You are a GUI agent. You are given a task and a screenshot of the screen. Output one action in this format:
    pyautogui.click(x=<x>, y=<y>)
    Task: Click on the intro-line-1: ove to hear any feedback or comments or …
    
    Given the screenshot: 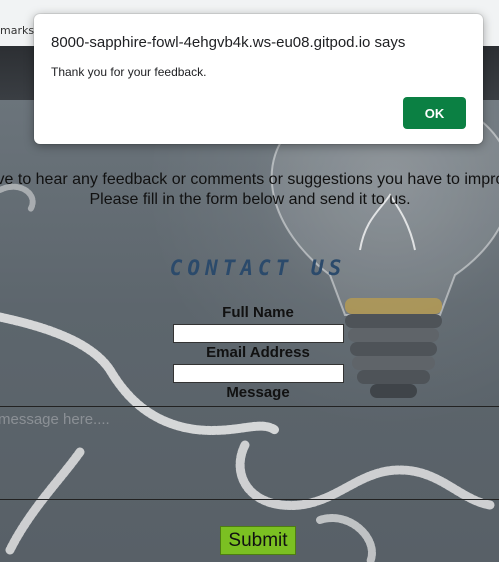 What is the action you would take?
    pyautogui.click(x=249, y=179)
    